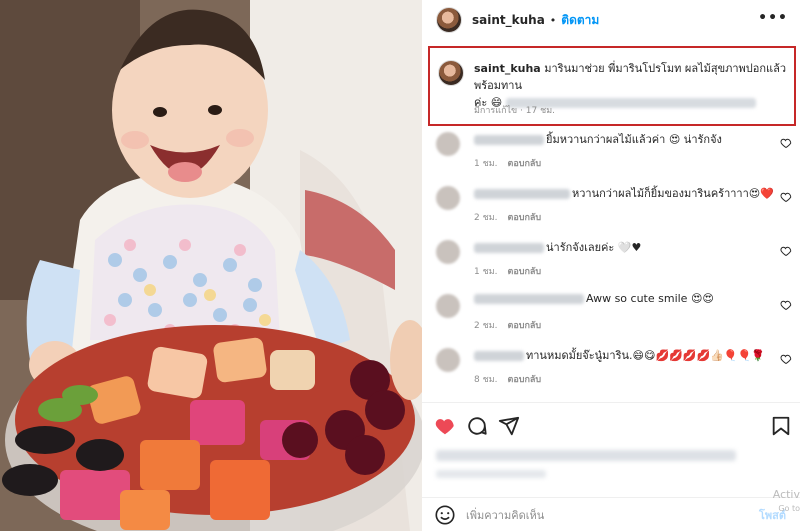 The image size is (800, 531). I want to click on post-date-blurred, so click(491, 474).